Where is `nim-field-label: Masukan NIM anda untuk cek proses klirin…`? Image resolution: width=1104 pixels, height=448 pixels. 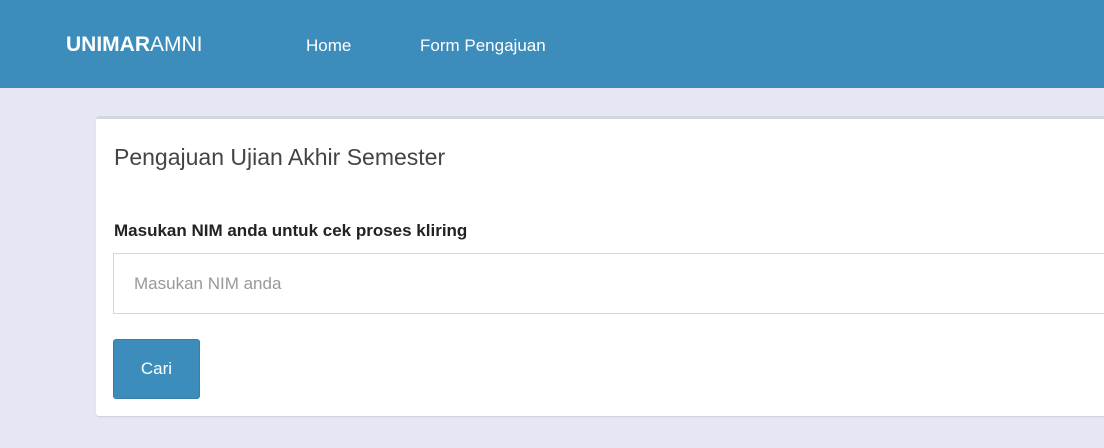
nim-field-label: Masukan NIM anda untuk cek proses klirin… is located at coordinates (291, 230).